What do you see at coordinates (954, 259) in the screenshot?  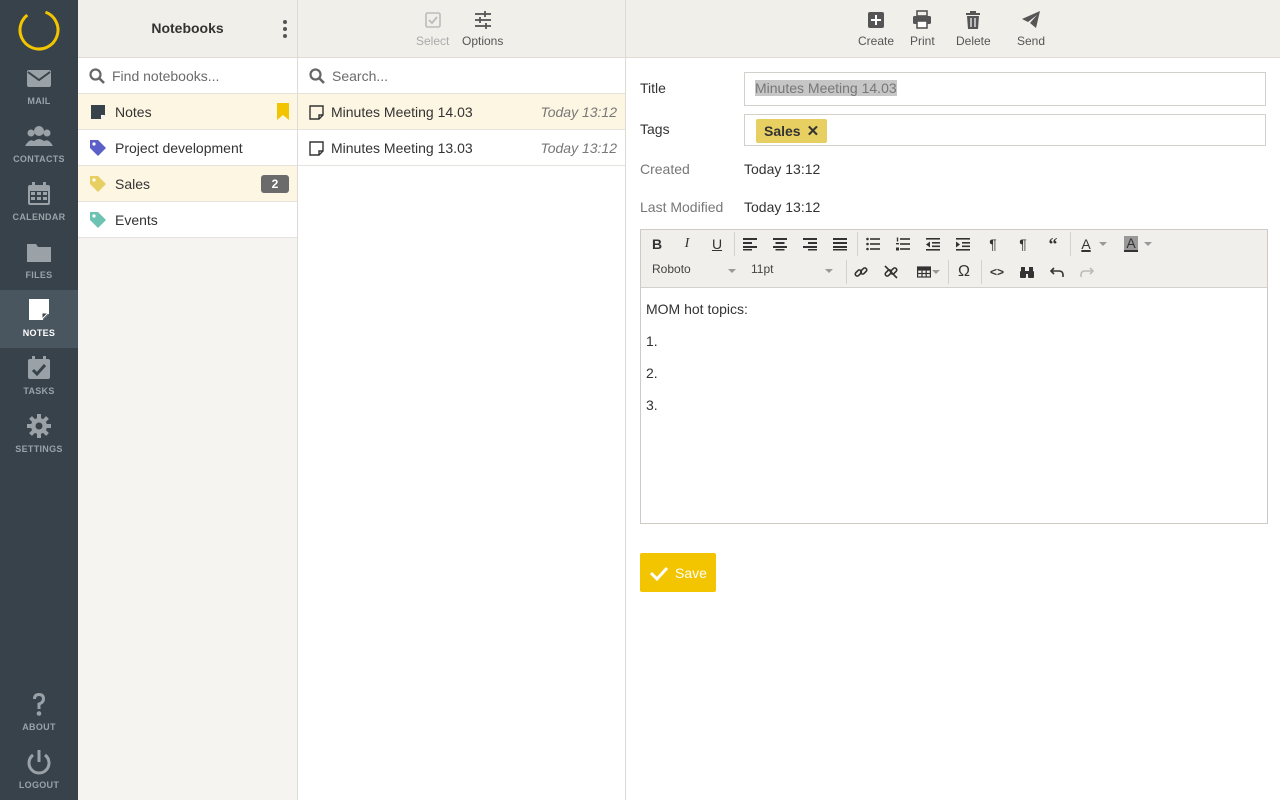 I see `editor-toolbar: B I U ¶ ¶ “ A A Roboto 11pt Ω <>` at bounding box center [954, 259].